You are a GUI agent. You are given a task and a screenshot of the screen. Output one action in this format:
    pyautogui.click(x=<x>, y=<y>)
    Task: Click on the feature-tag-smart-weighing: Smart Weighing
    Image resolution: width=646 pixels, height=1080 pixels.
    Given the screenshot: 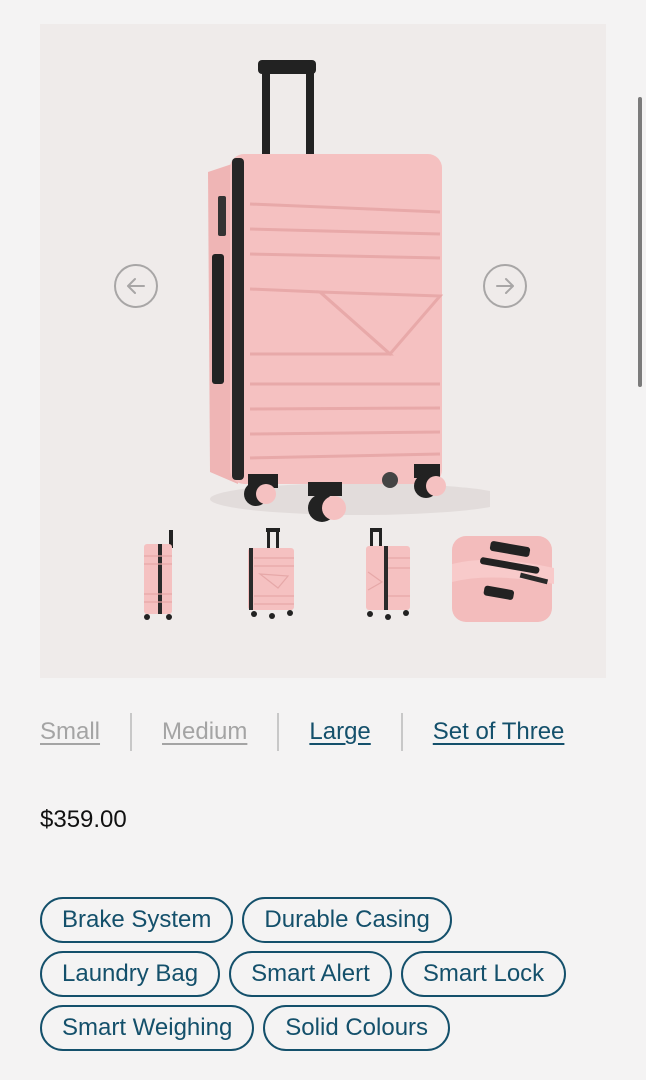 What is the action you would take?
    pyautogui.click(x=147, y=1028)
    